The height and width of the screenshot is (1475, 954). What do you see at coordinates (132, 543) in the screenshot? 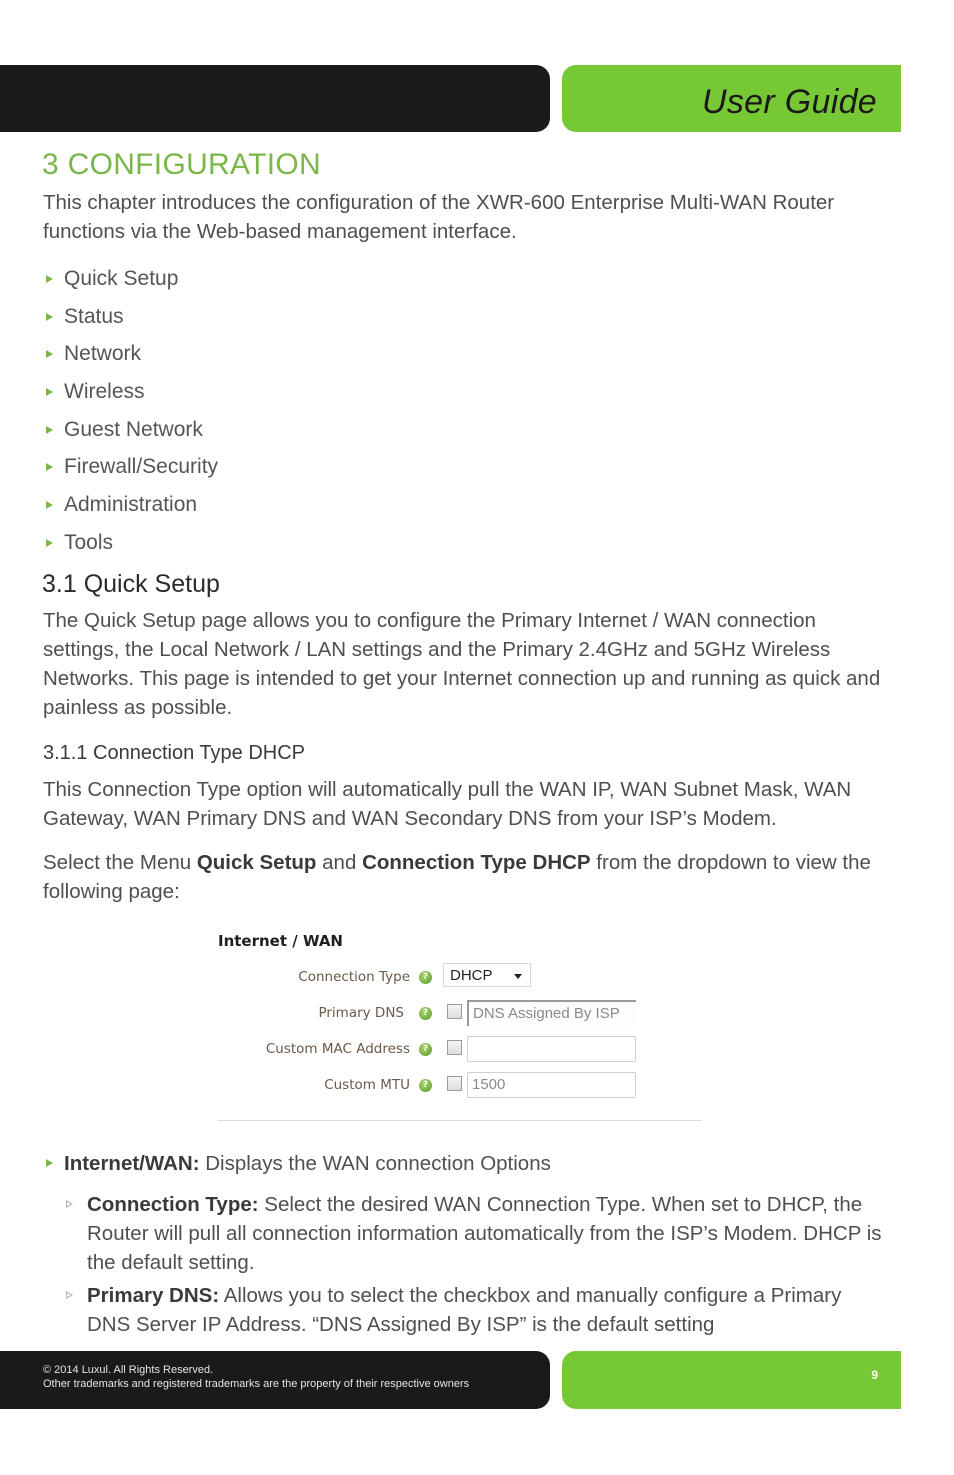
I see `toc-item: Tools` at bounding box center [132, 543].